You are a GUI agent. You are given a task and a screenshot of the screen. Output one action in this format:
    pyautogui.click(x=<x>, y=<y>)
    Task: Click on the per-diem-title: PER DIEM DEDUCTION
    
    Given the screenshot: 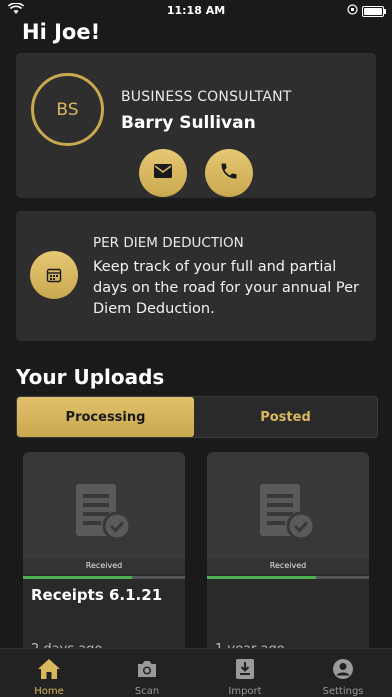 What is the action you would take?
    pyautogui.click(x=168, y=243)
    